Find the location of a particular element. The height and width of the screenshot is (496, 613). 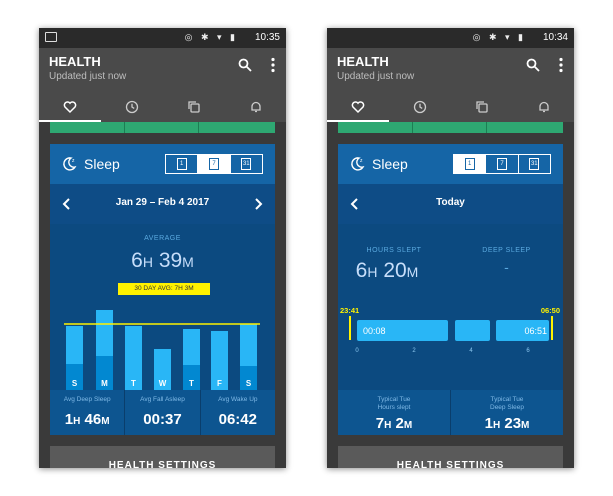

date-navigator: Today is located at coordinates (450, 204).